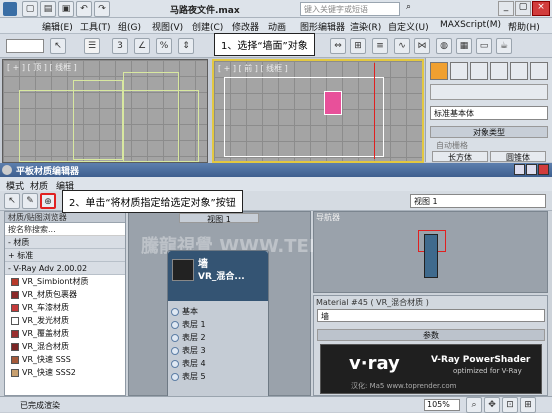  What do you see at coordinates (65, 359) in the screenshot?
I see `material-list-item: VR_快速 SSS` at bounding box center [65, 359].